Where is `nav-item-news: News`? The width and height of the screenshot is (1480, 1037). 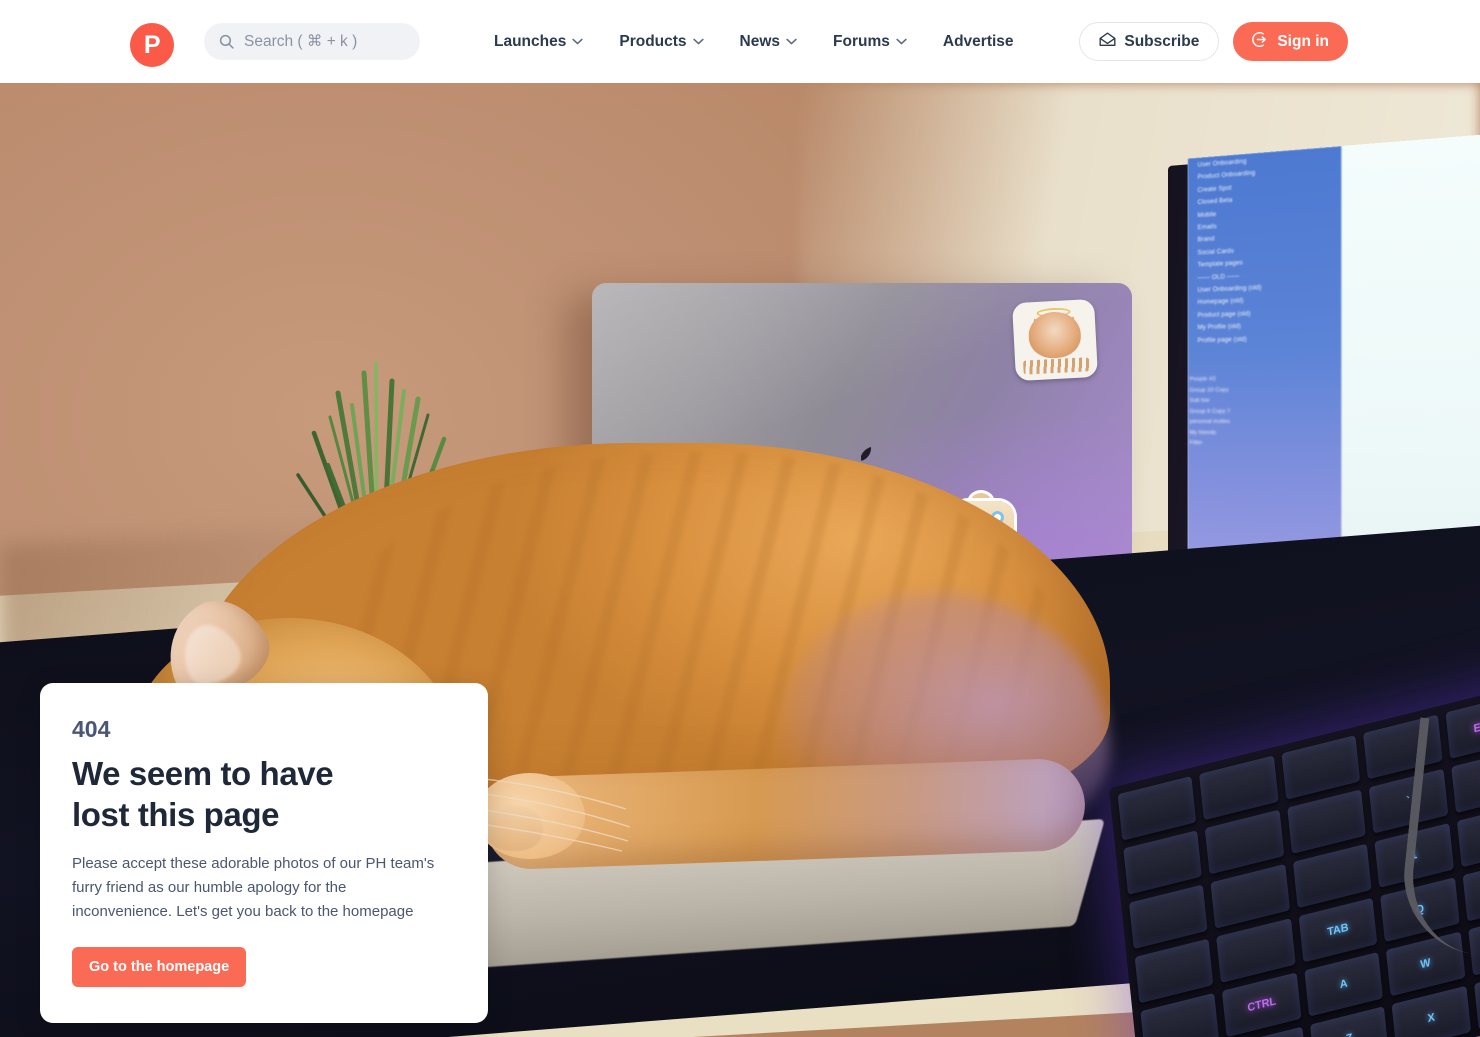
nav-item-news: News is located at coordinates (769, 42).